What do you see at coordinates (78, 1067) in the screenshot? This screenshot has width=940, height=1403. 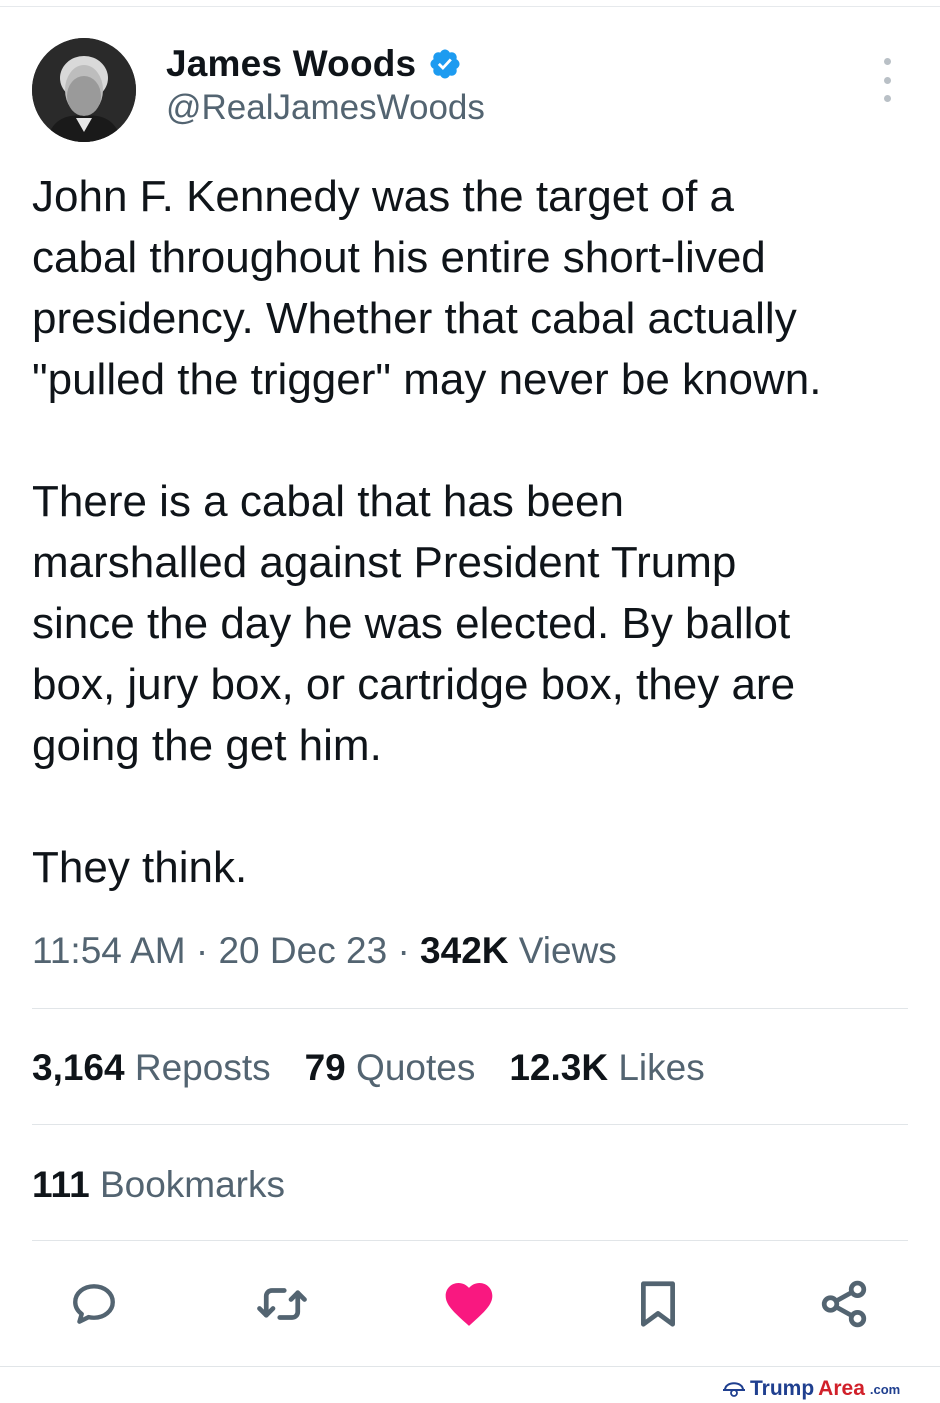 I see `reposts-count: 3,164` at bounding box center [78, 1067].